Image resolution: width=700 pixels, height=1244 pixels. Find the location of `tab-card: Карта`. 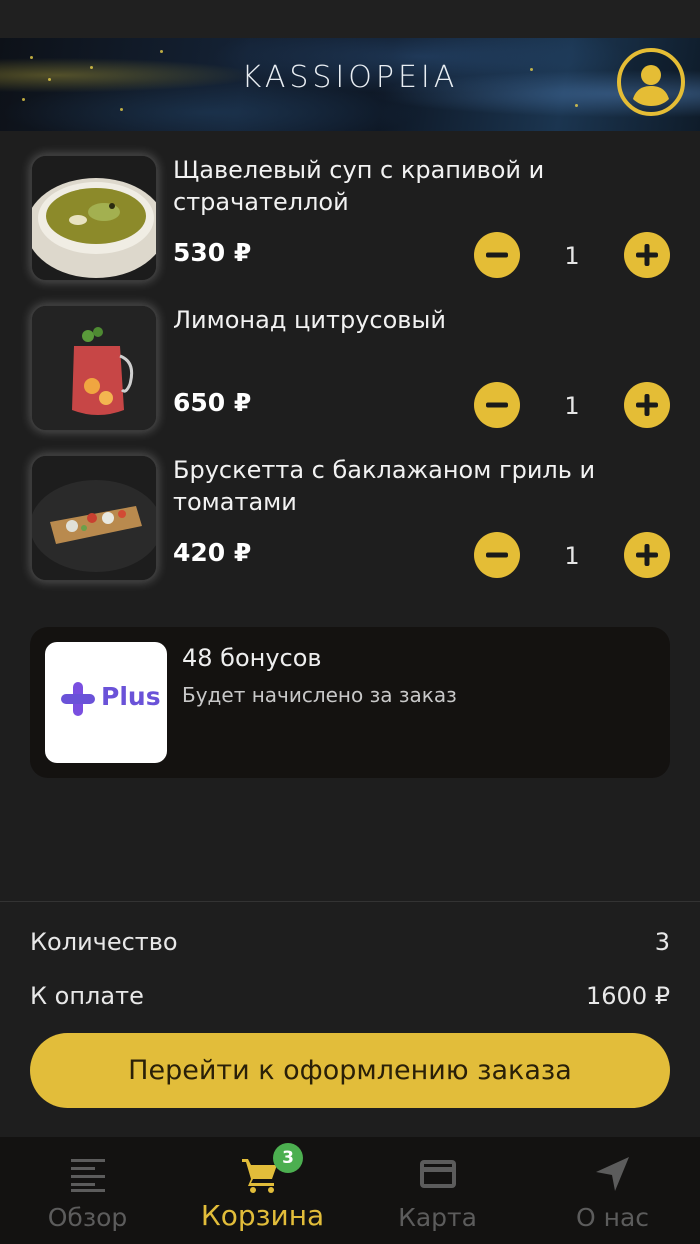

tab-card: Карта is located at coordinates (437, 1190).